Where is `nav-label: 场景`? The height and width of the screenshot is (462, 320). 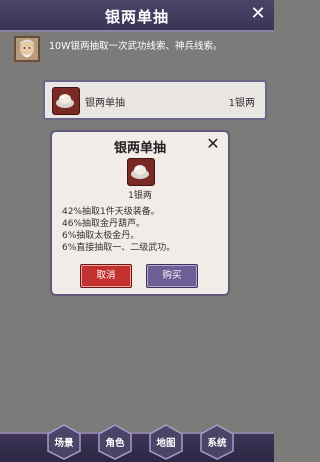 nav-label: 场景 is located at coordinates (64, 443).